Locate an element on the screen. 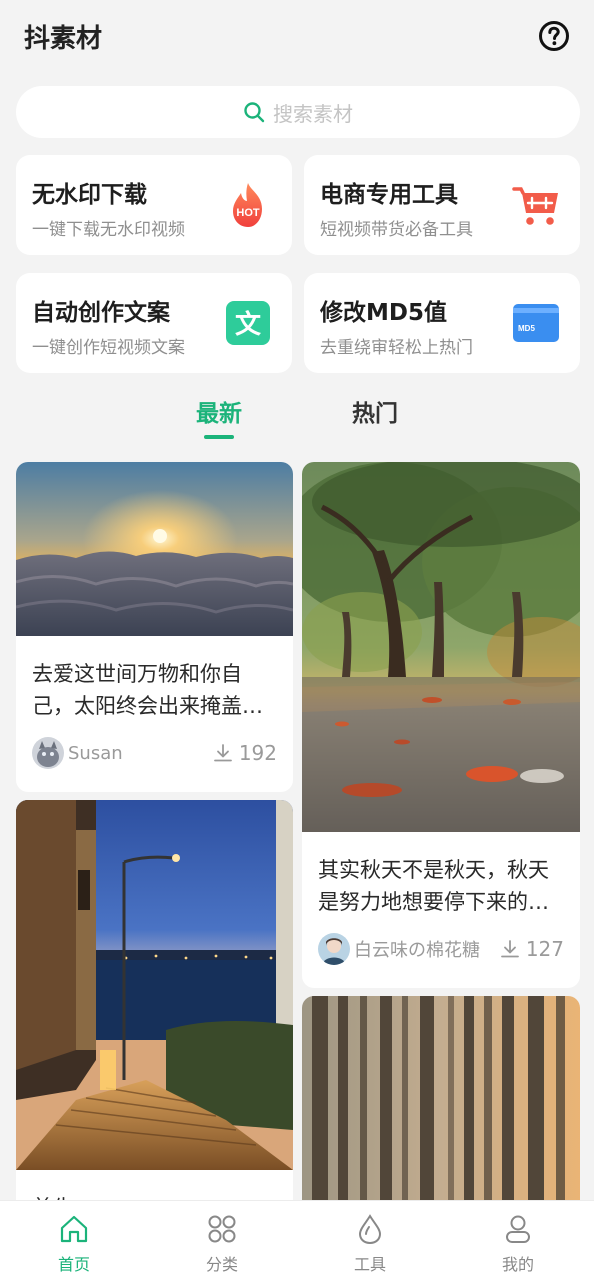  drop-icon is located at coordinates (370, 1229).